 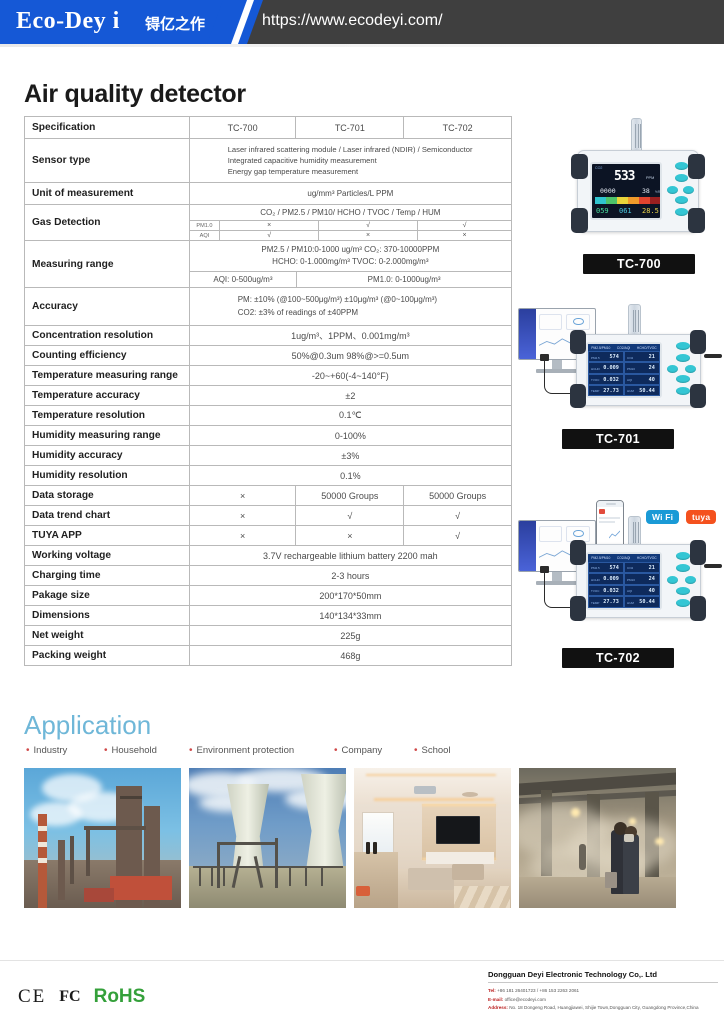 What do you see at coordinates (107, 655) in the screenshot?
I see `row-label-packing-weight: Packing weight` at bounding box center [107, 655].